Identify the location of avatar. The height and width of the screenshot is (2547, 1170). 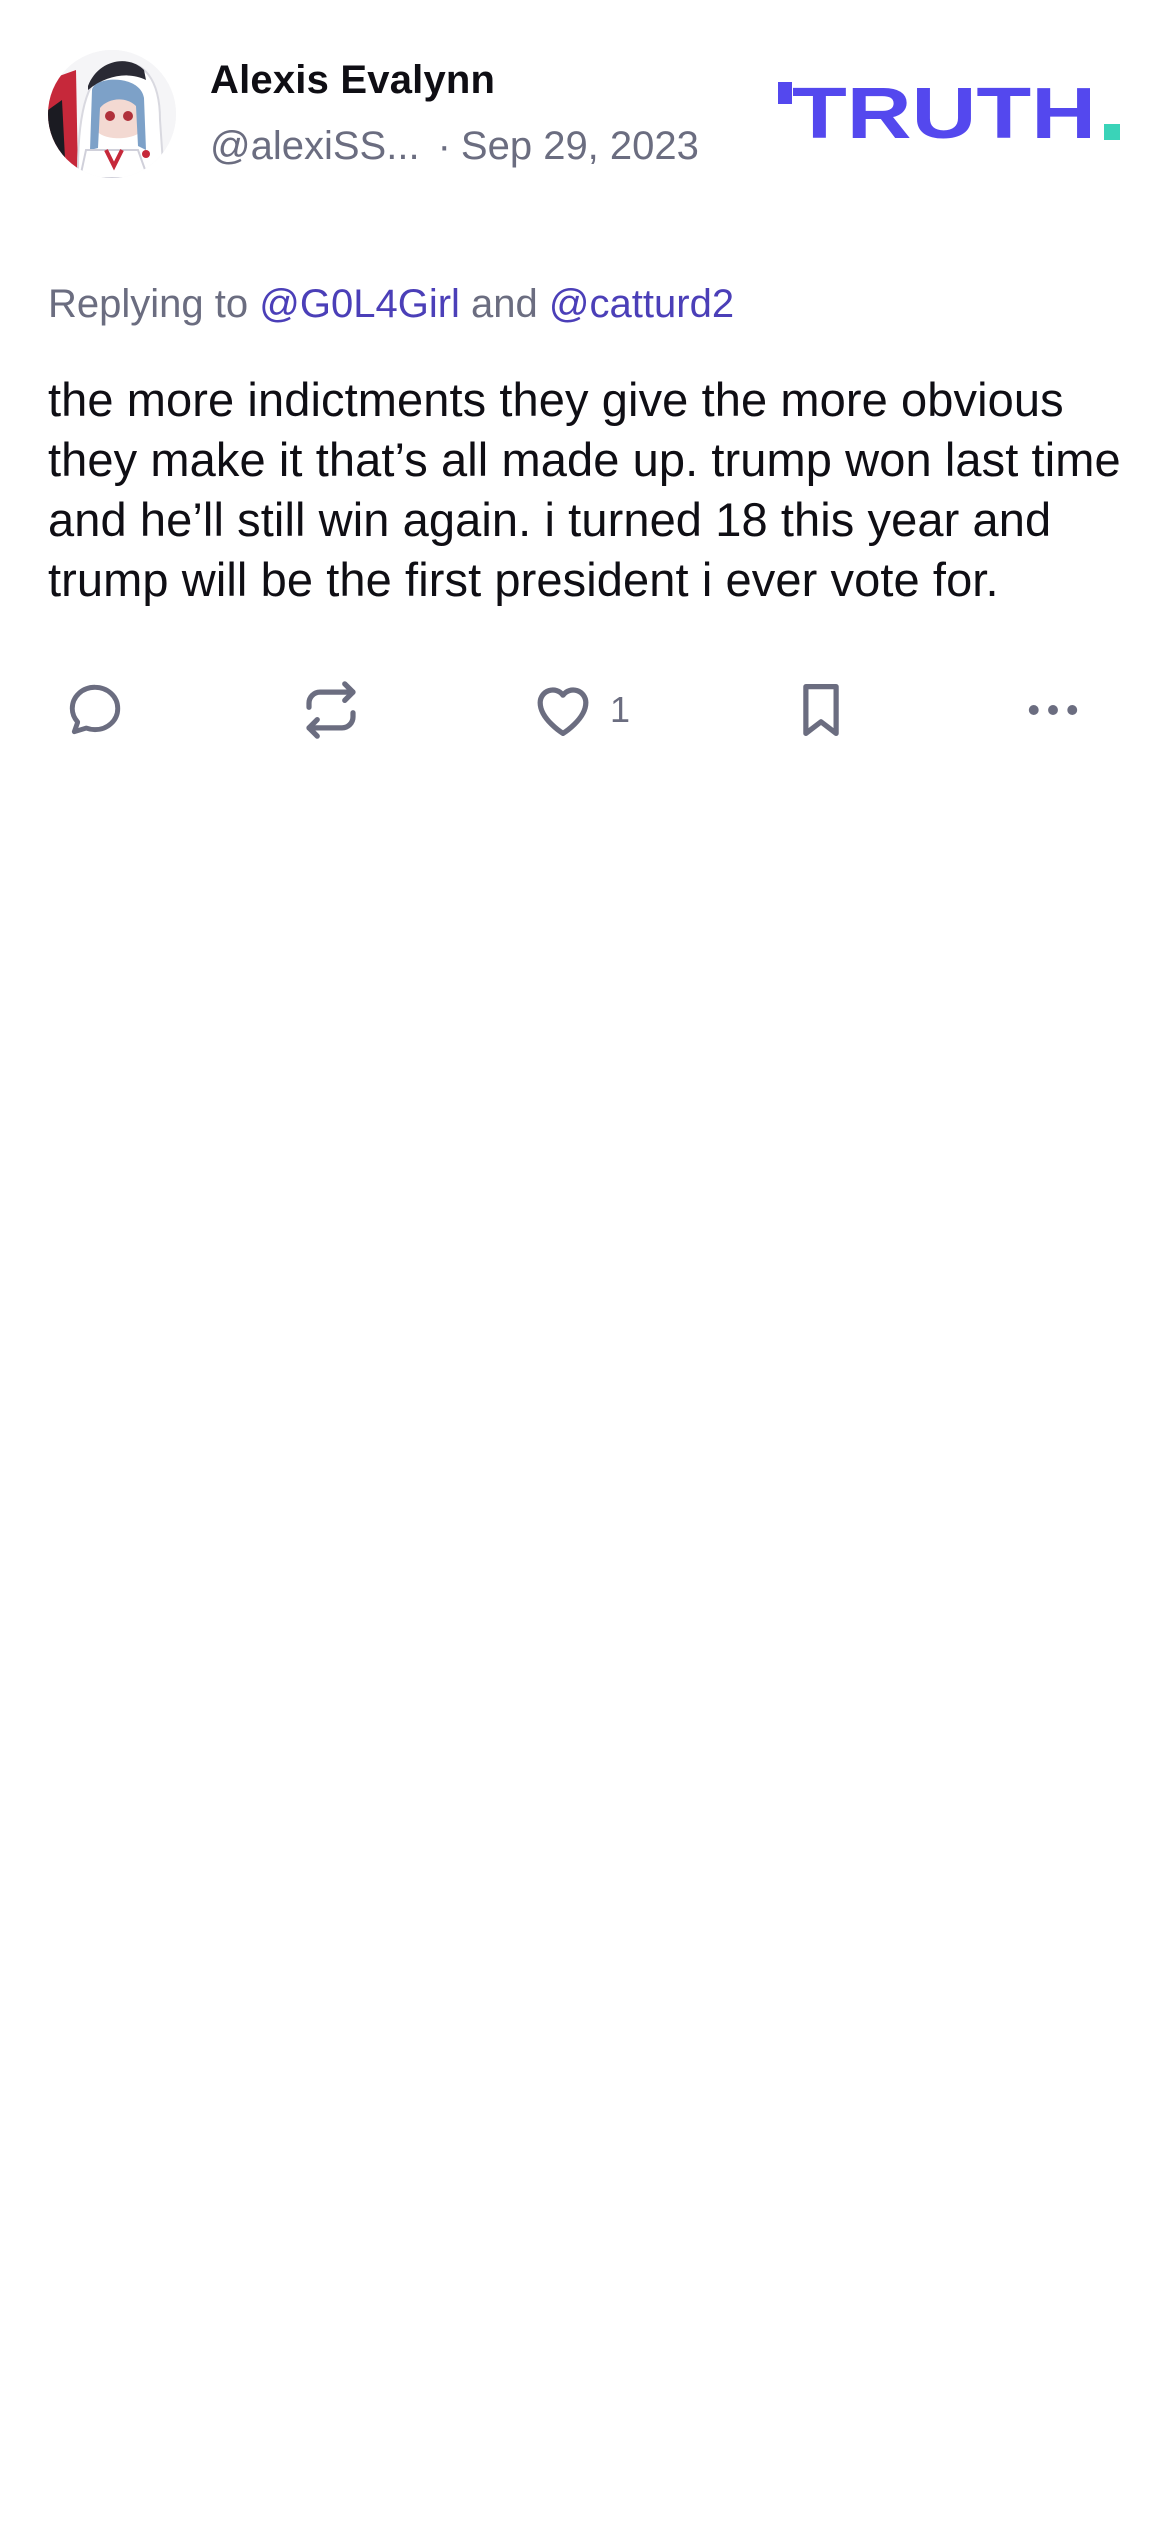
(112, 114).